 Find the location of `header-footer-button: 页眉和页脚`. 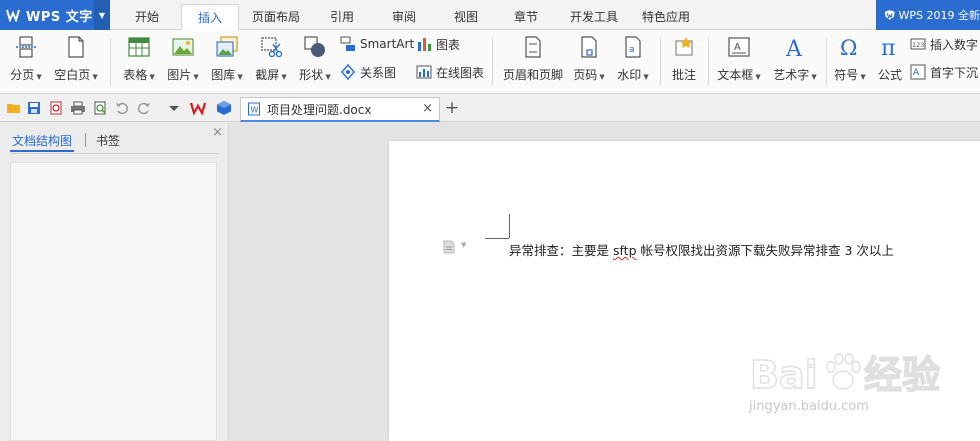

header-footer-button: 页眉和页脚 is located at coordinates (533, 62).